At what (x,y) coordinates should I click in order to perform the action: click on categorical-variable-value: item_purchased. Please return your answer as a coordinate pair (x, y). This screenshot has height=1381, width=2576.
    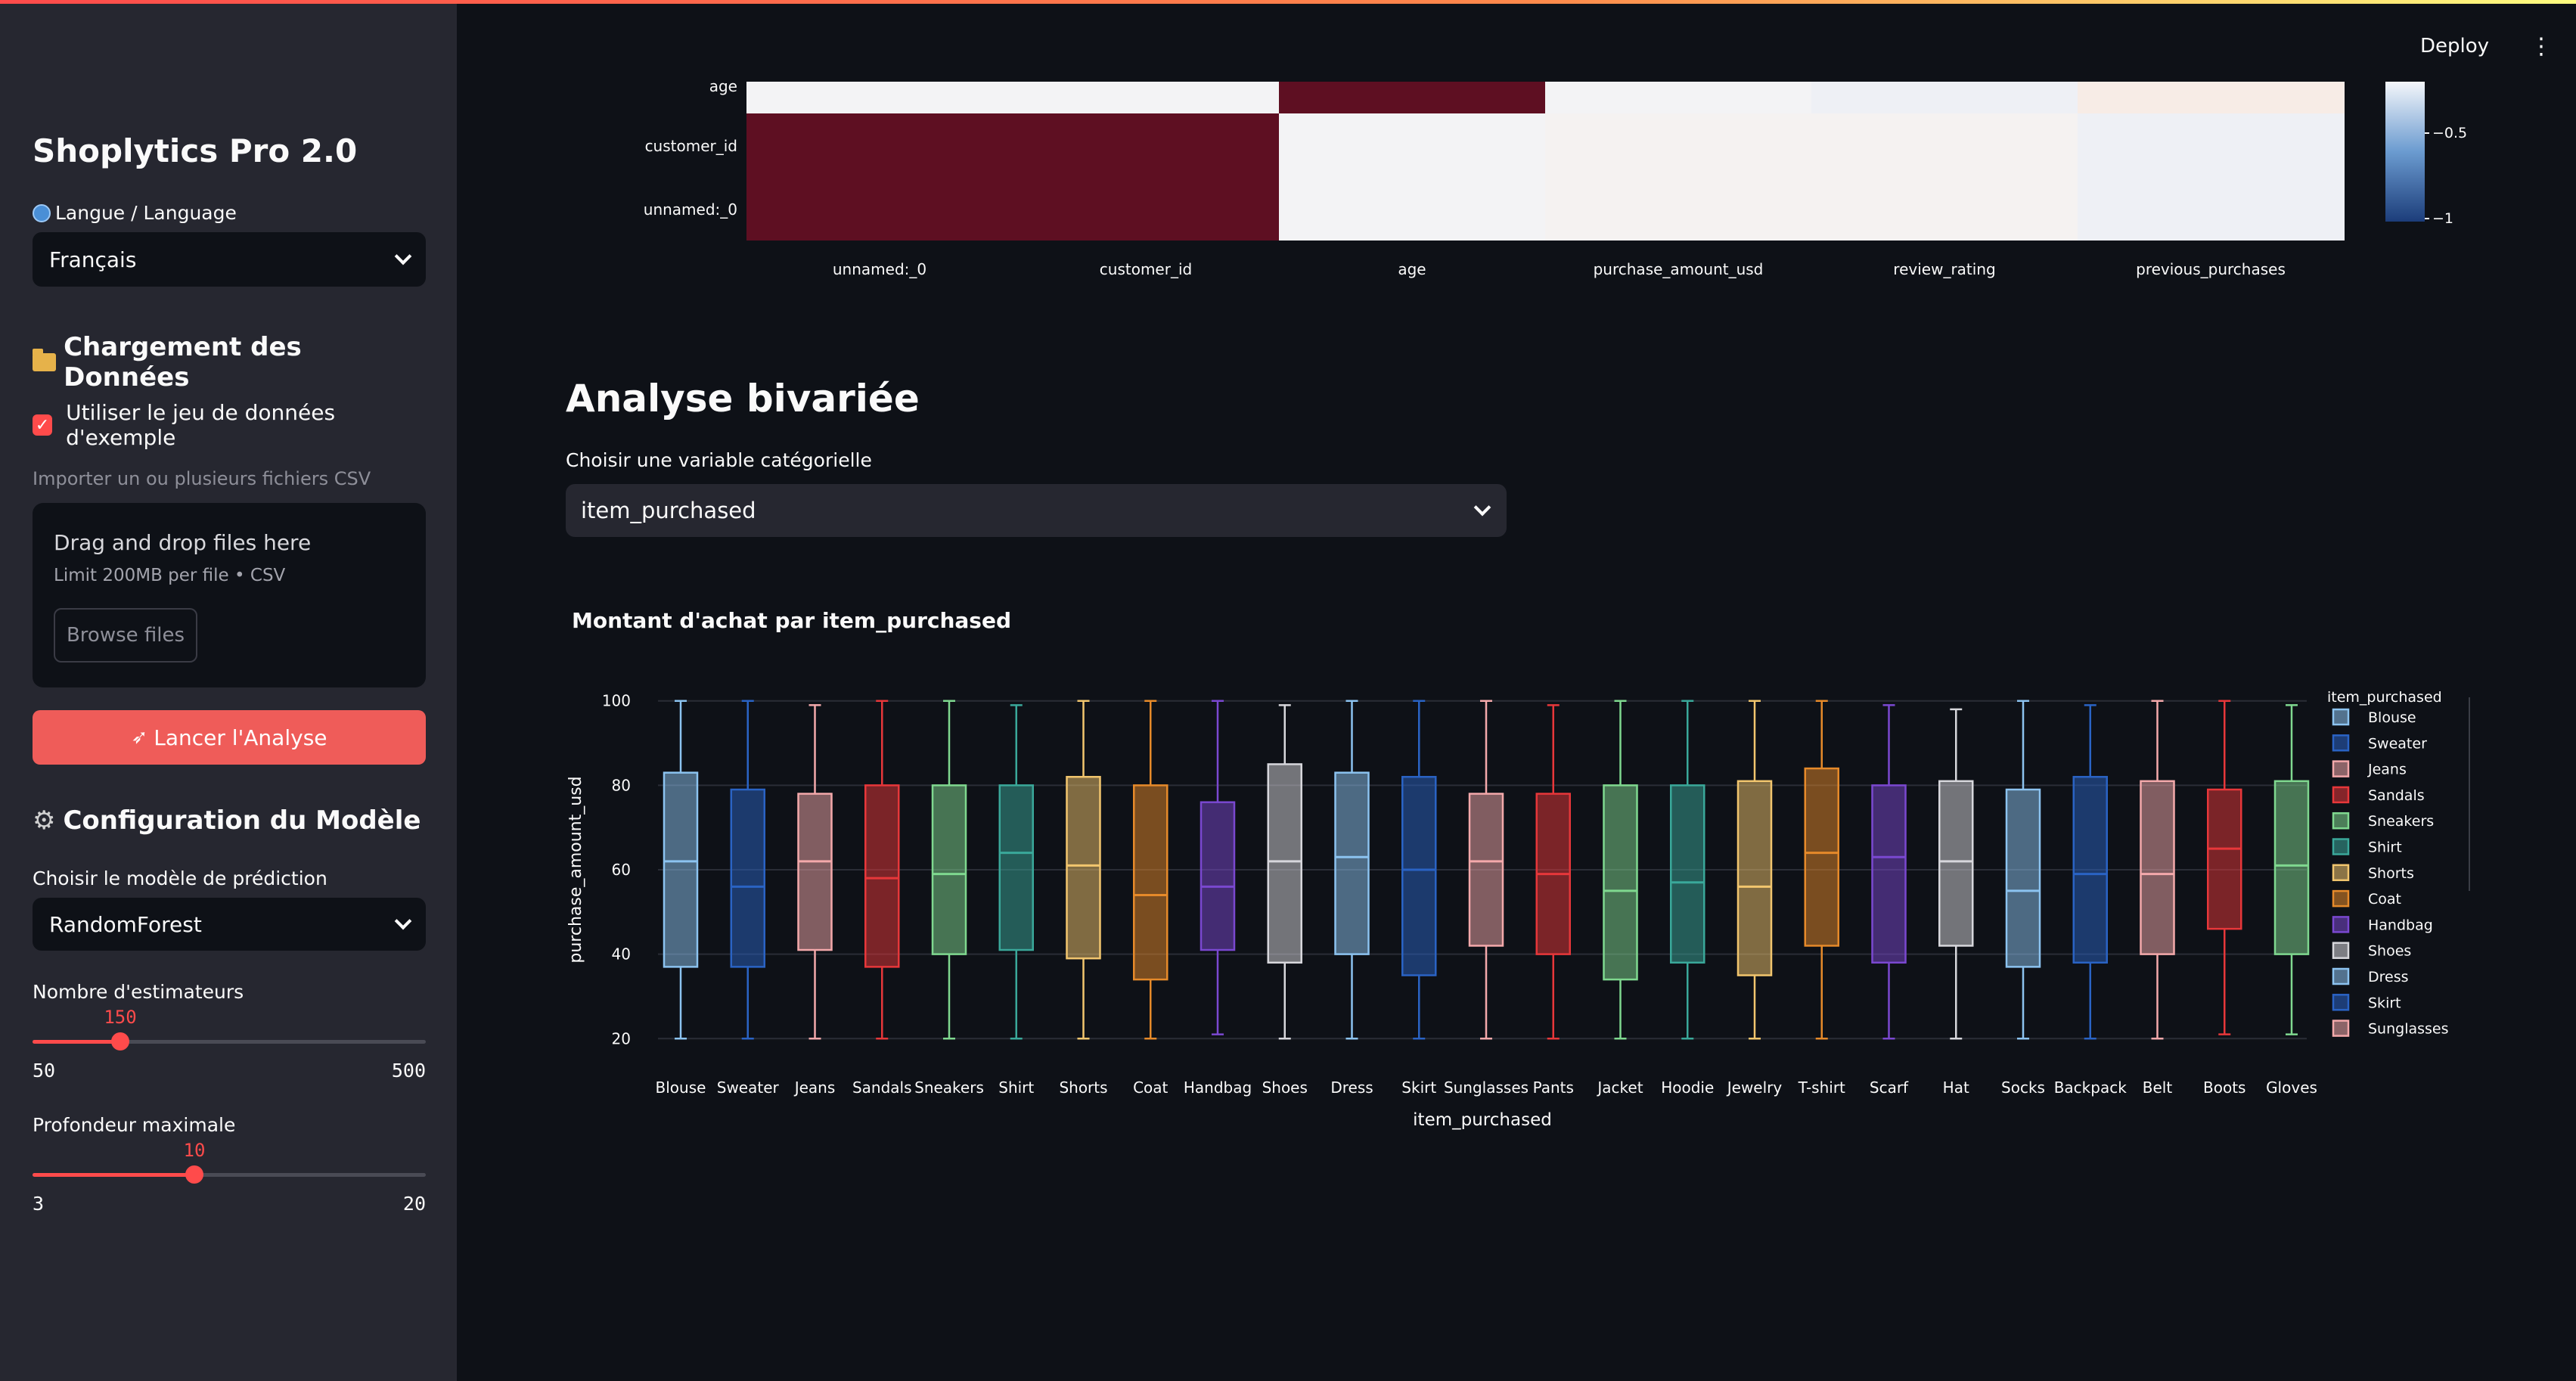
    Looking at the image, I should click on (668, 510).